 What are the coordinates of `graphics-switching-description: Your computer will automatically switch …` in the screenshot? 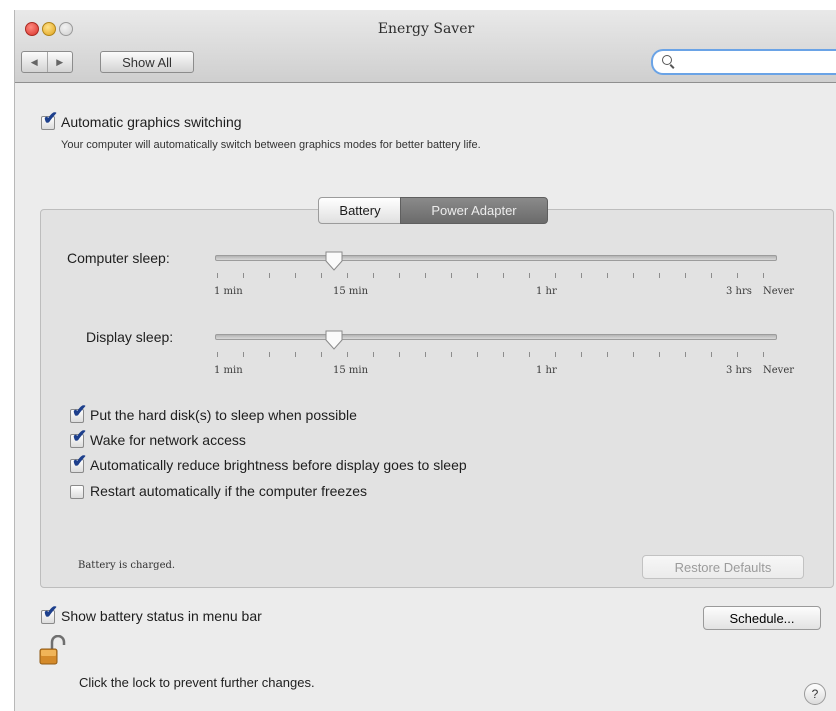 It's located at (271, 145).